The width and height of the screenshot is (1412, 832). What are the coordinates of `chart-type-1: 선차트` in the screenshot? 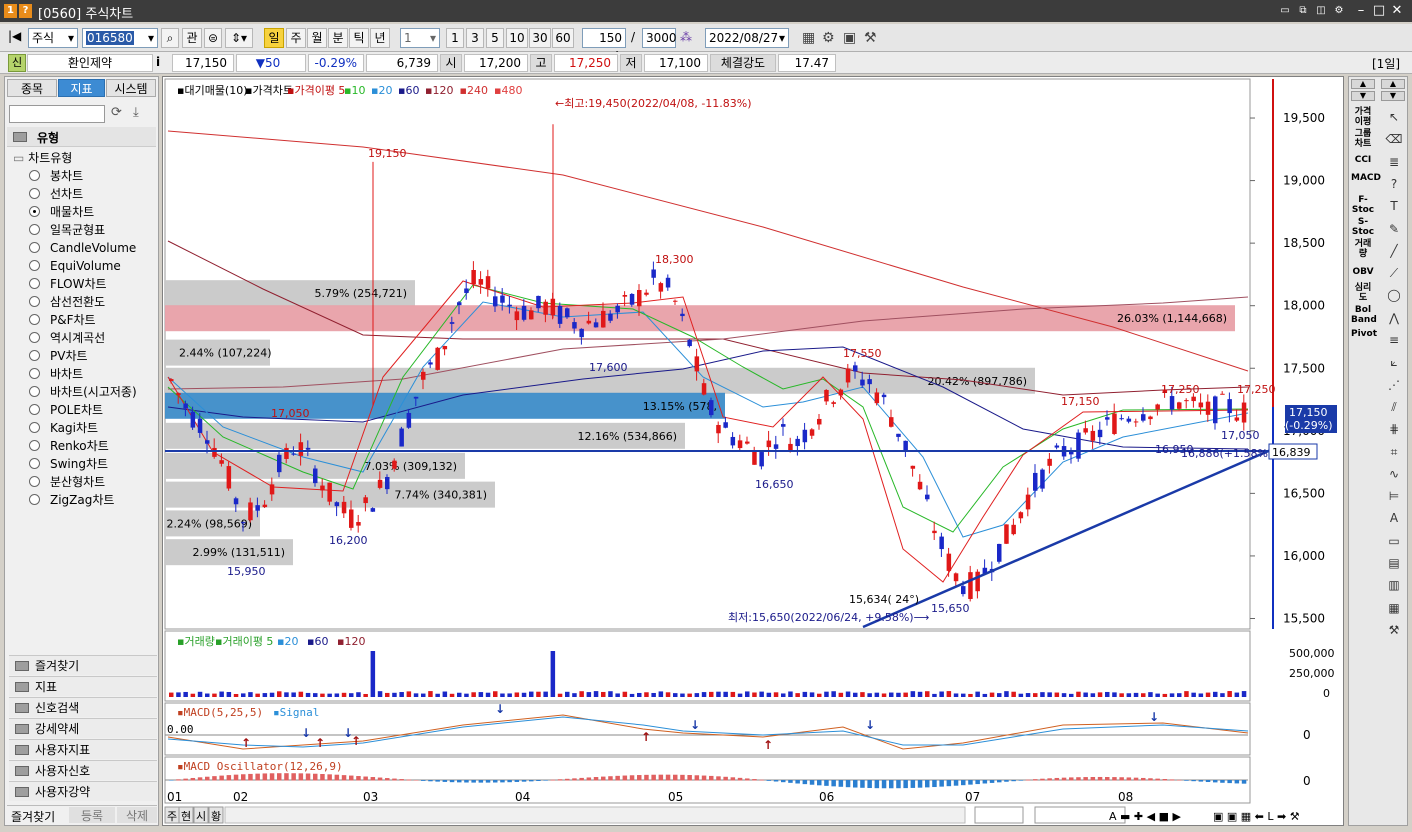 It's located at (56, 194).